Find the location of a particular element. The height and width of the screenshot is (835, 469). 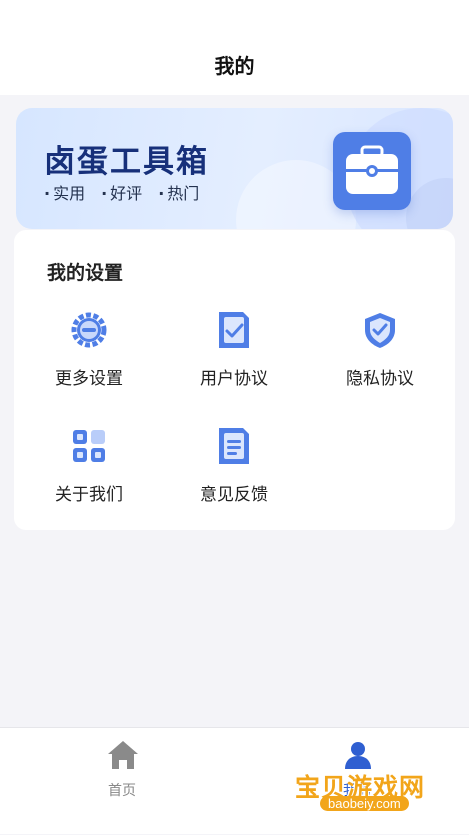

banner-tag: 热门 is located at coordinates (178, 192).